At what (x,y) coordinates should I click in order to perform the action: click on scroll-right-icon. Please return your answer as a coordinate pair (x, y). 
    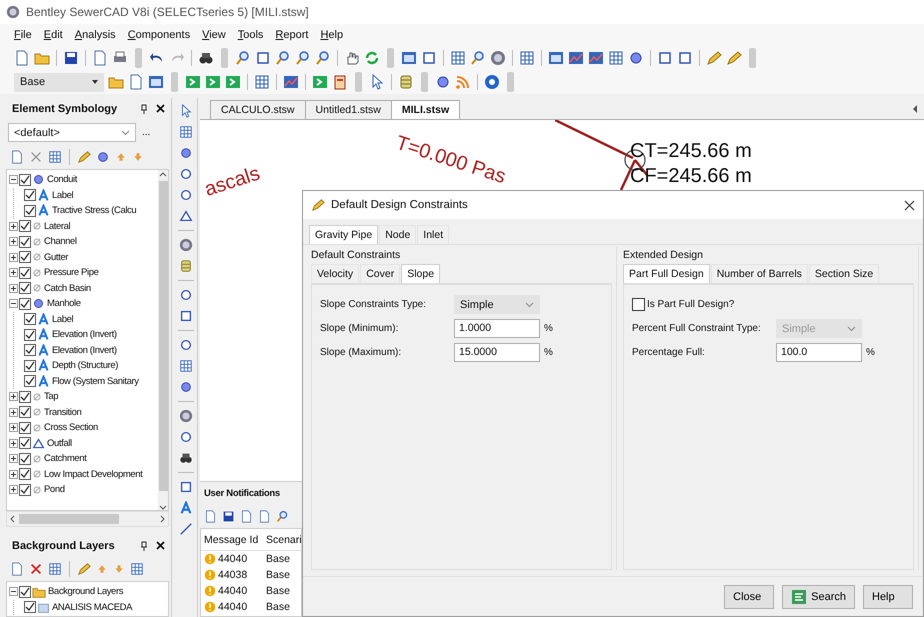
    Looking at the image, I should click on (162, 519).